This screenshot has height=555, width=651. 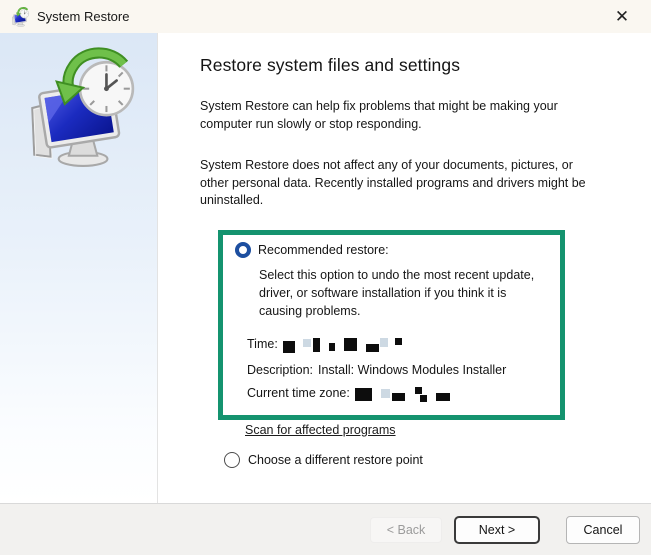 I want to click on title-bar: System Restore ✕, so click(x=325, y=16).